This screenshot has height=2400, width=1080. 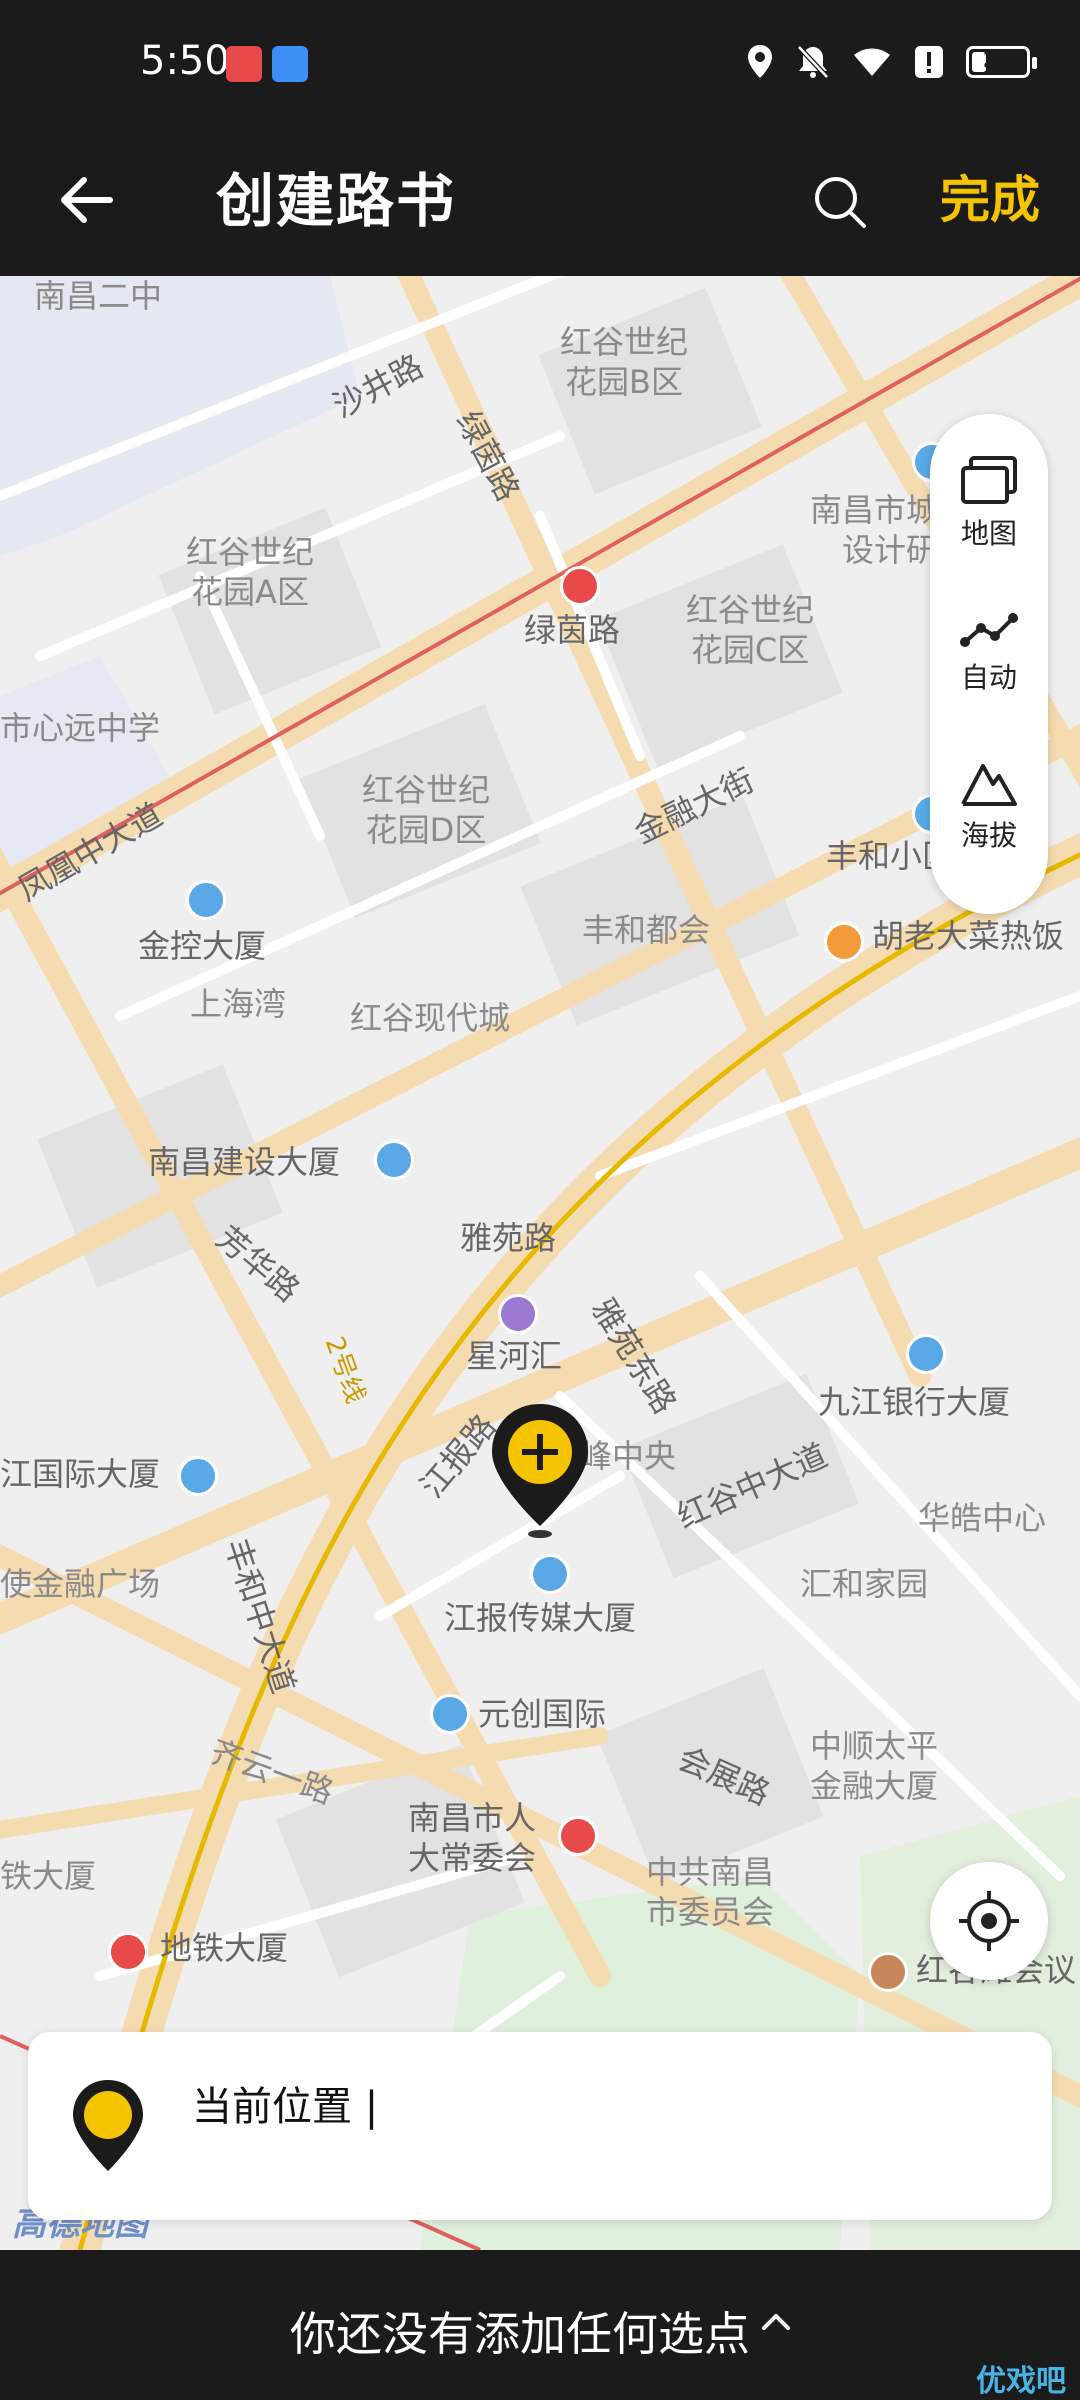 I want to click on station-label: 绿茵路, so click(x=572, y=630).